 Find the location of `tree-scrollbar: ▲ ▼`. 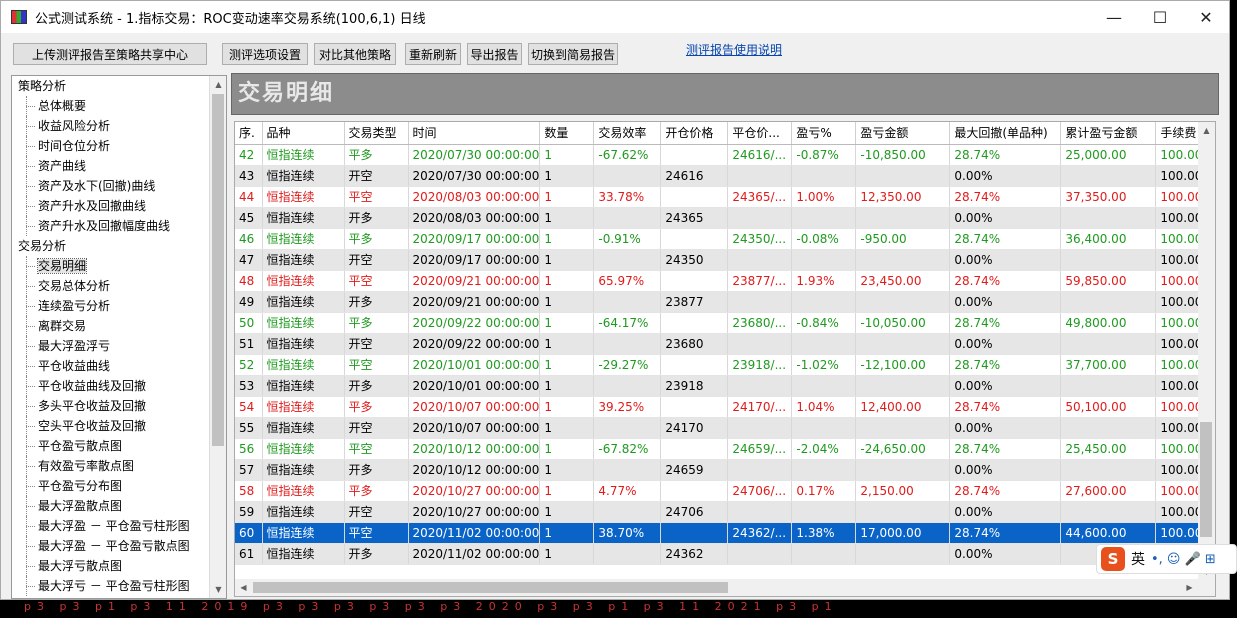

tree-scrollbar: ▲ ▼ is located at coordinates (217, 337).